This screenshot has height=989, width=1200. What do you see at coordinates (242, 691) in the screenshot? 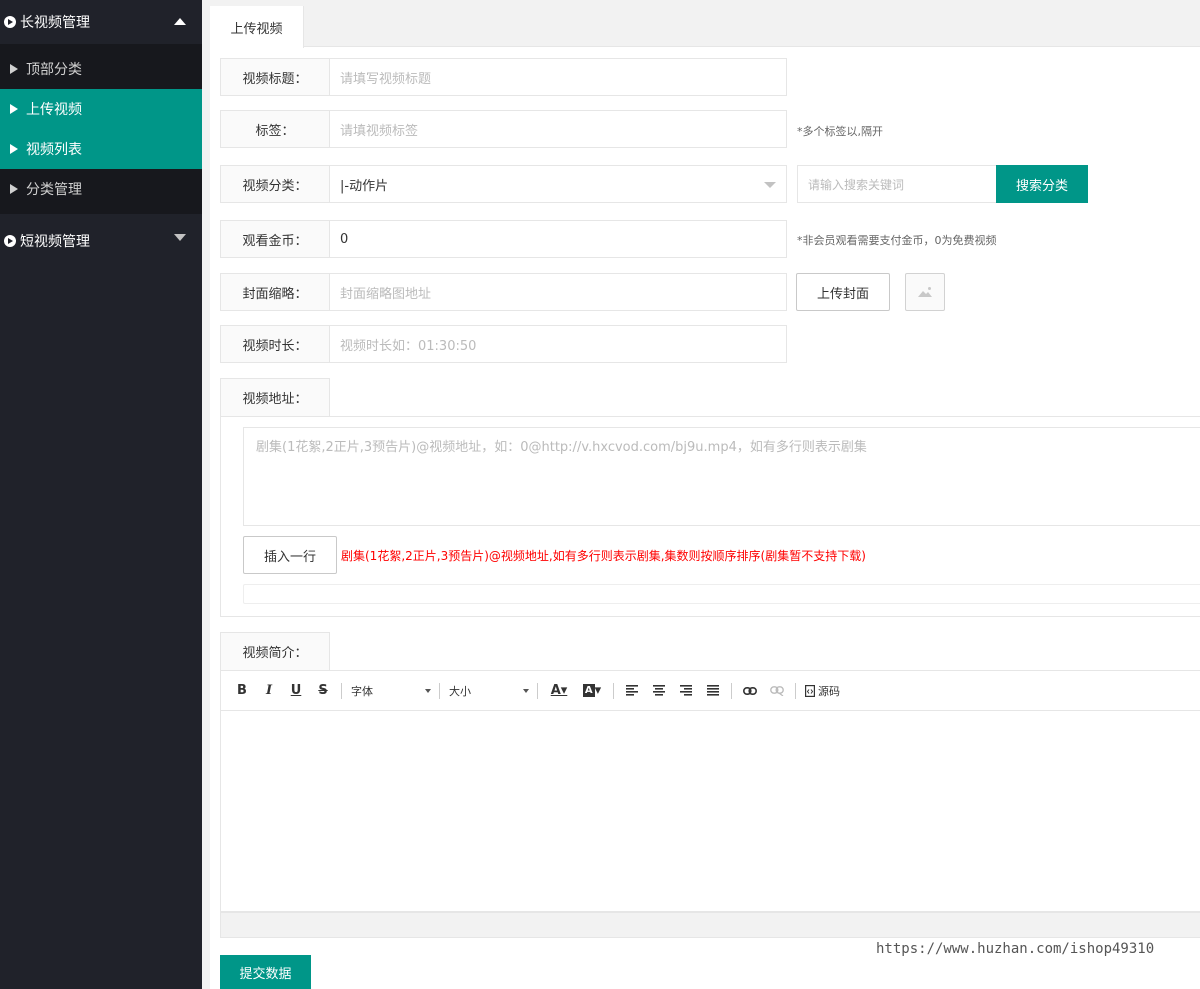
I see `bold-button: B` at bounding box center [242, 691].